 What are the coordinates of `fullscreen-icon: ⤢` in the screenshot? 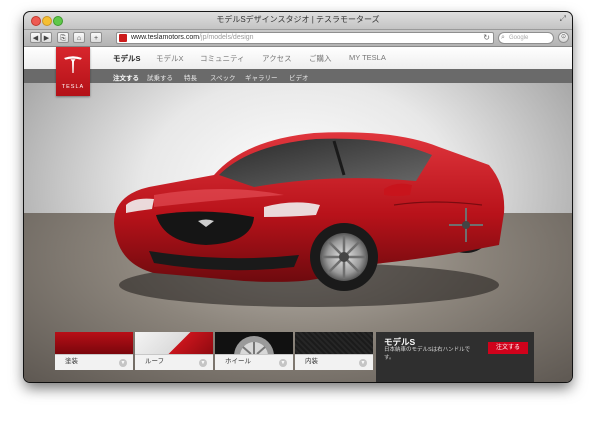 It's located at (563, 19).